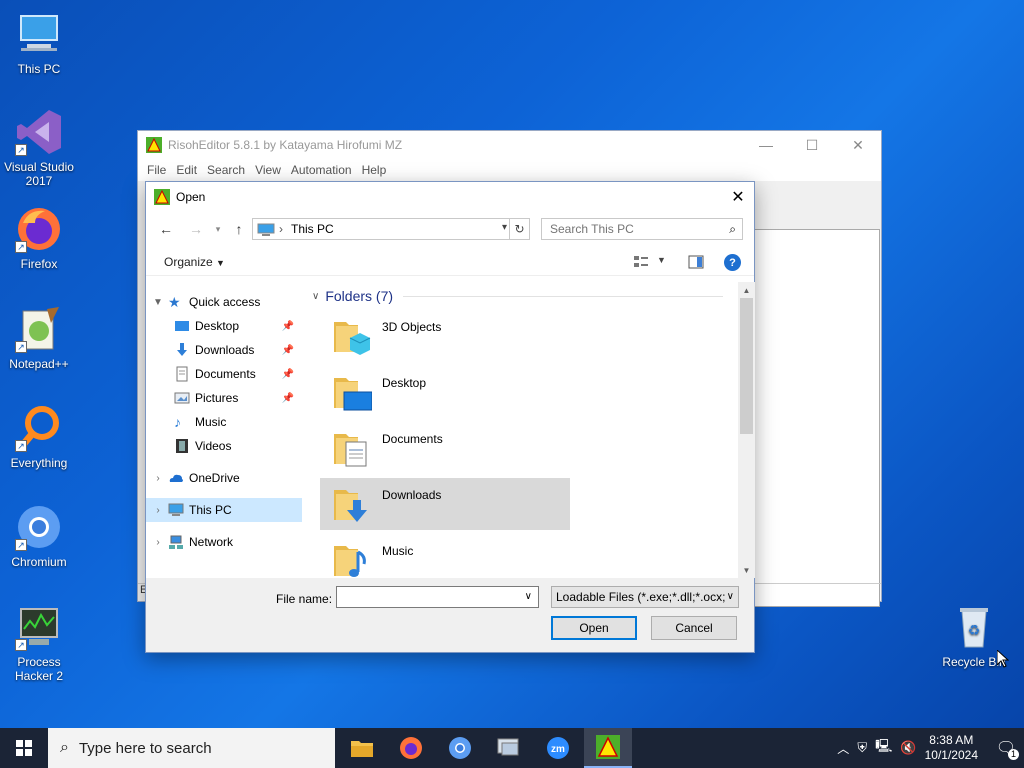 Image resolution: width=1024 pixels, height=768 pixels. I want to click on zoom-icon: zm, so click(558, 748).